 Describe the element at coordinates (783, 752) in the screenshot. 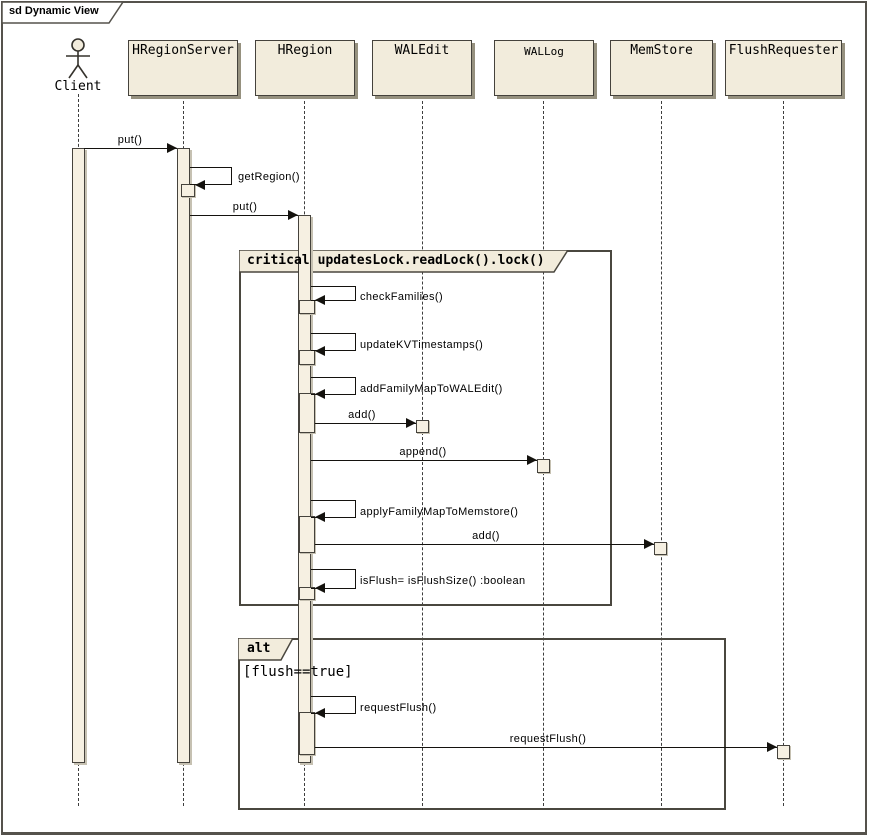

I see `activation-flushrequester-requestflush` at that location.